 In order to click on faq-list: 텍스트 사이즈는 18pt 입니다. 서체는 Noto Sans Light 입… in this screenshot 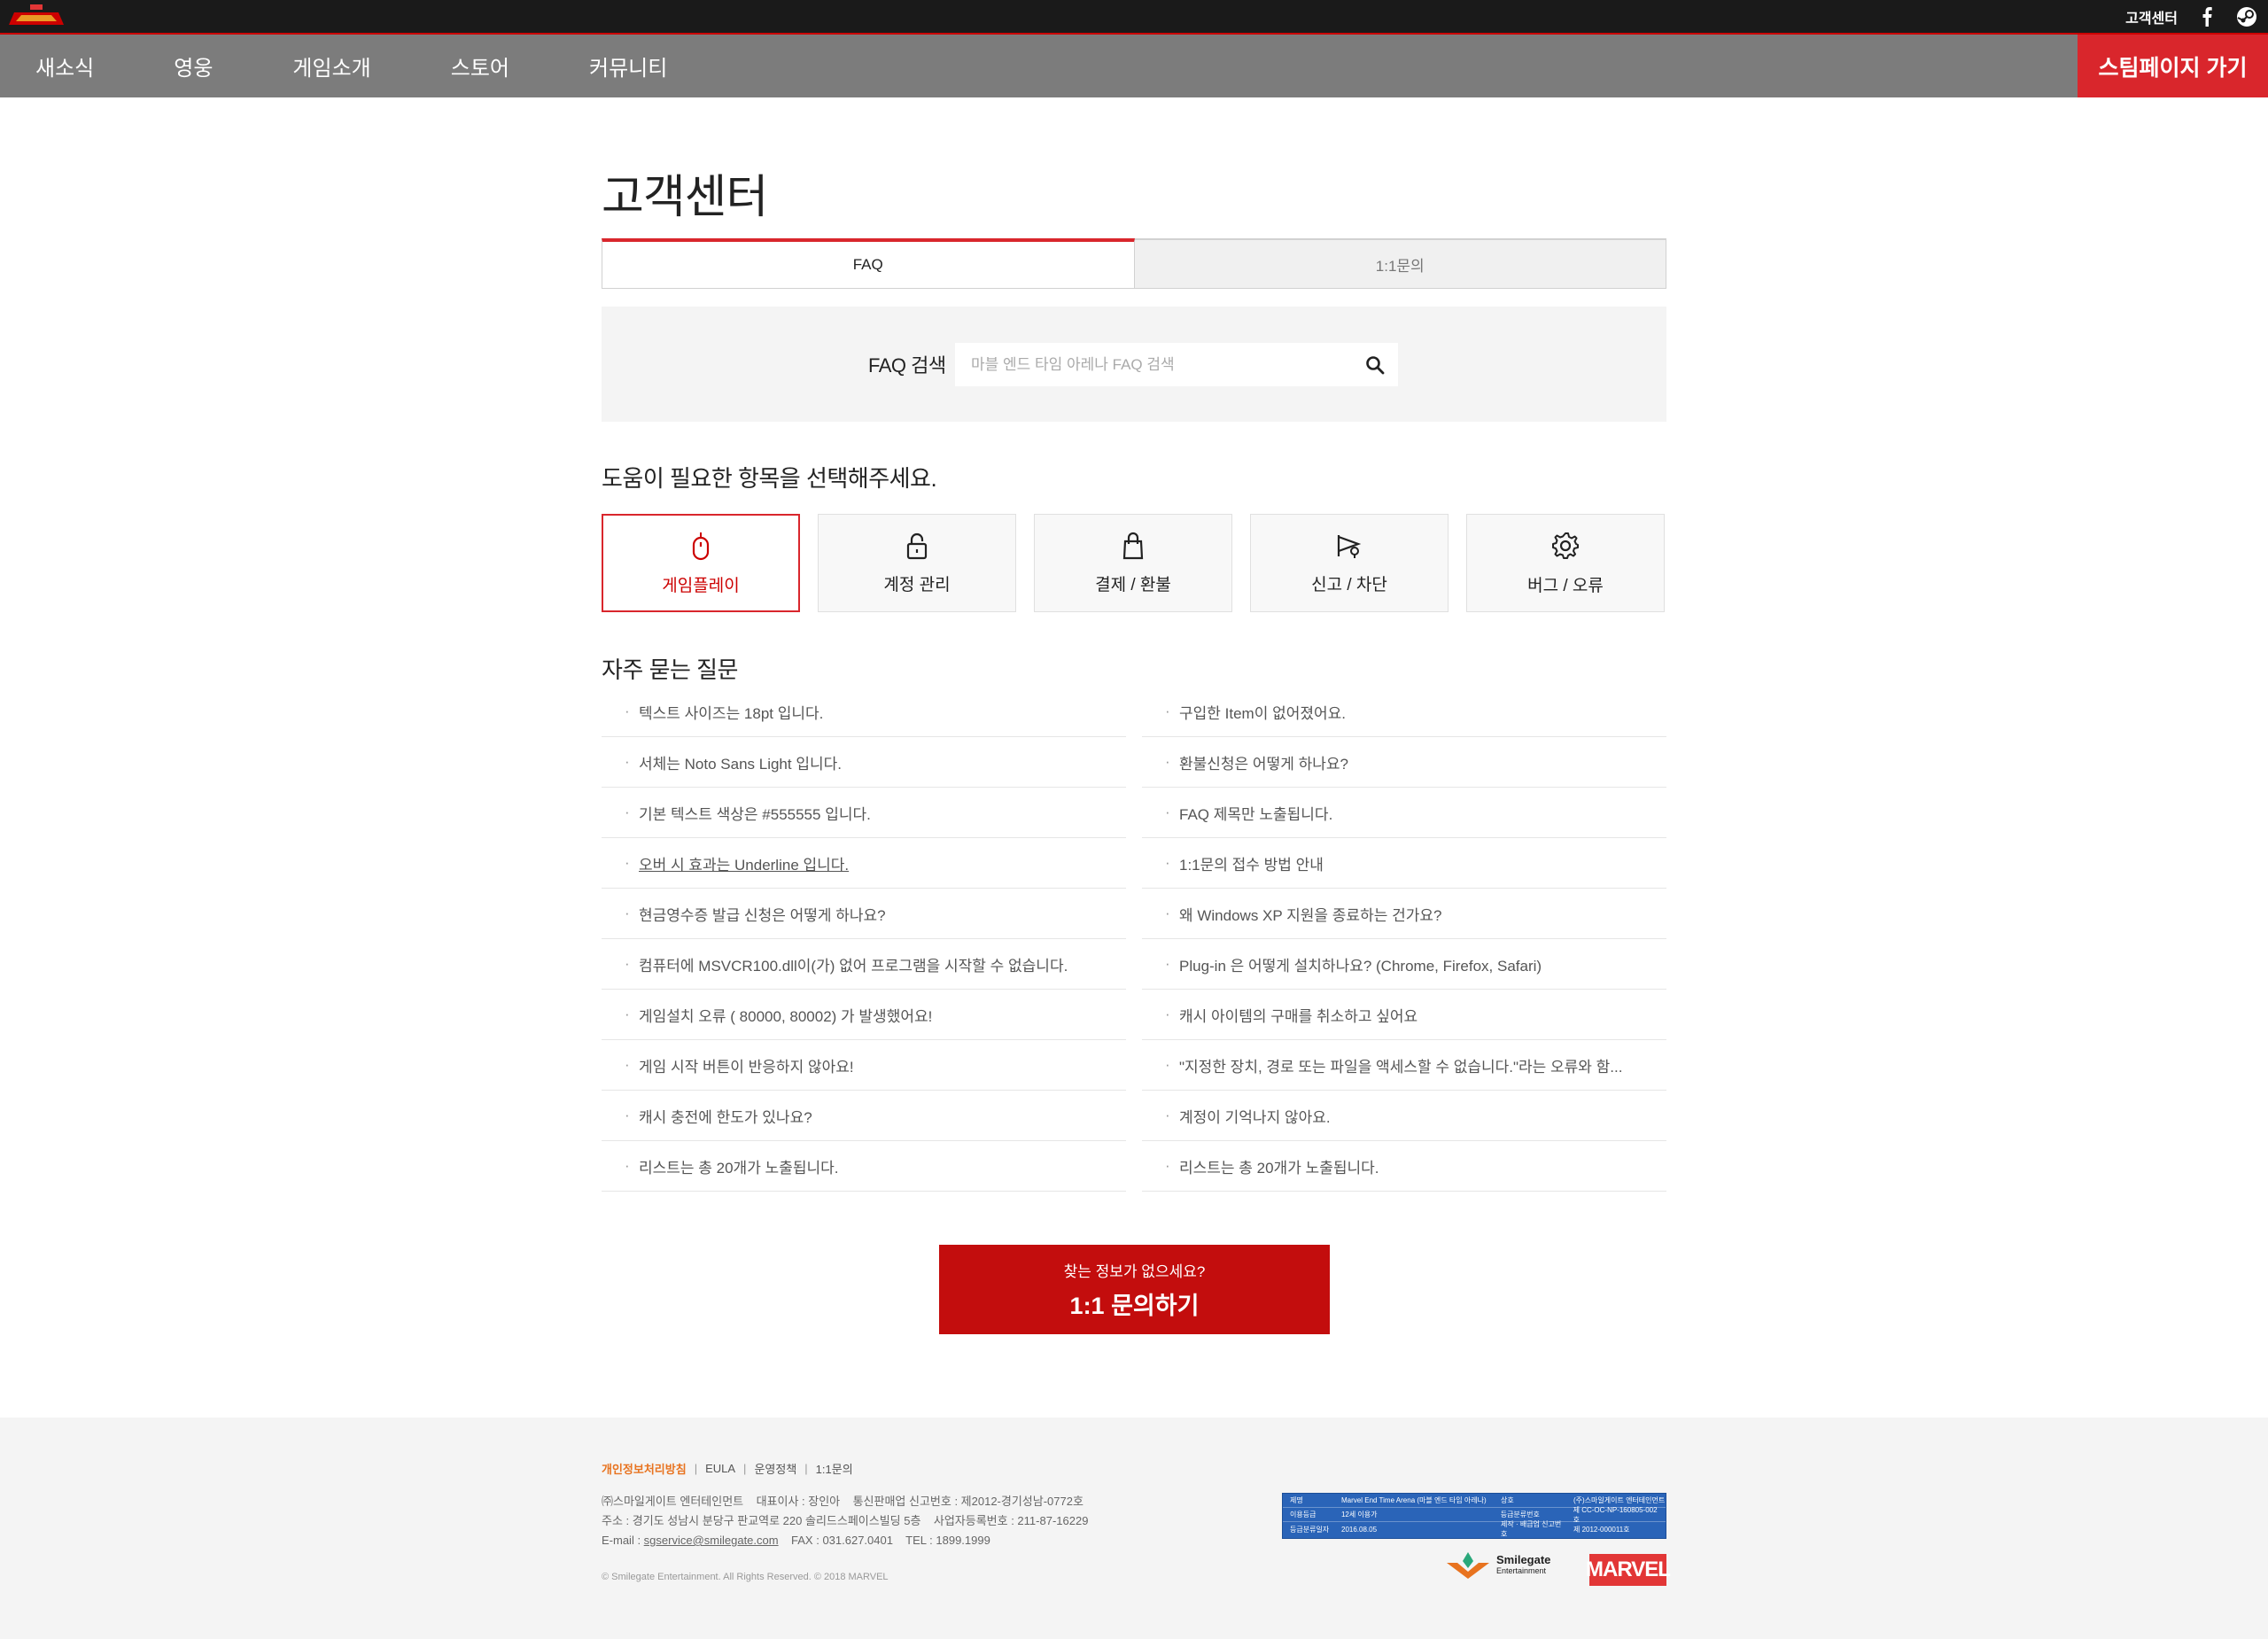, I will do `click(1134, 939)`.